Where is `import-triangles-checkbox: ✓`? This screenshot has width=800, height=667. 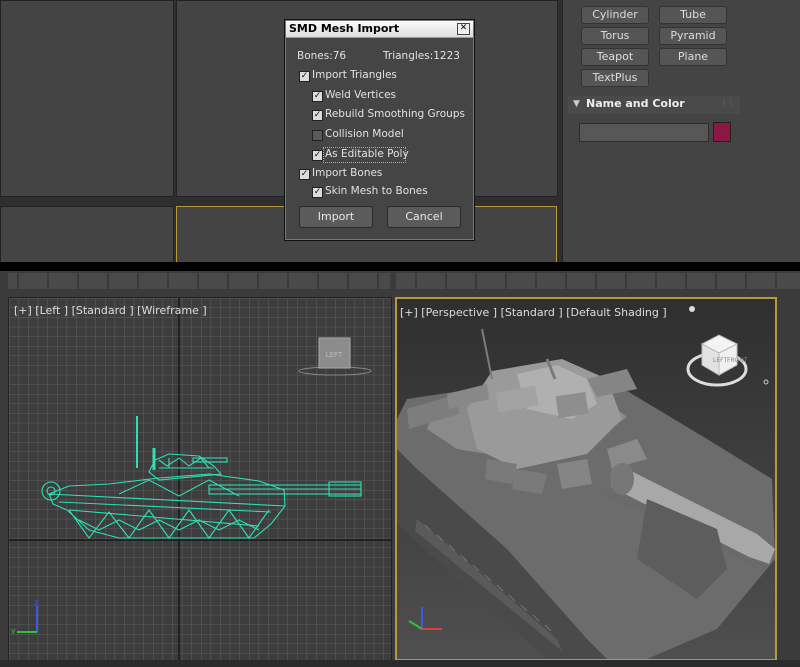
import-triangles-checkbox: ✓ is located at coordinates (304, 76).